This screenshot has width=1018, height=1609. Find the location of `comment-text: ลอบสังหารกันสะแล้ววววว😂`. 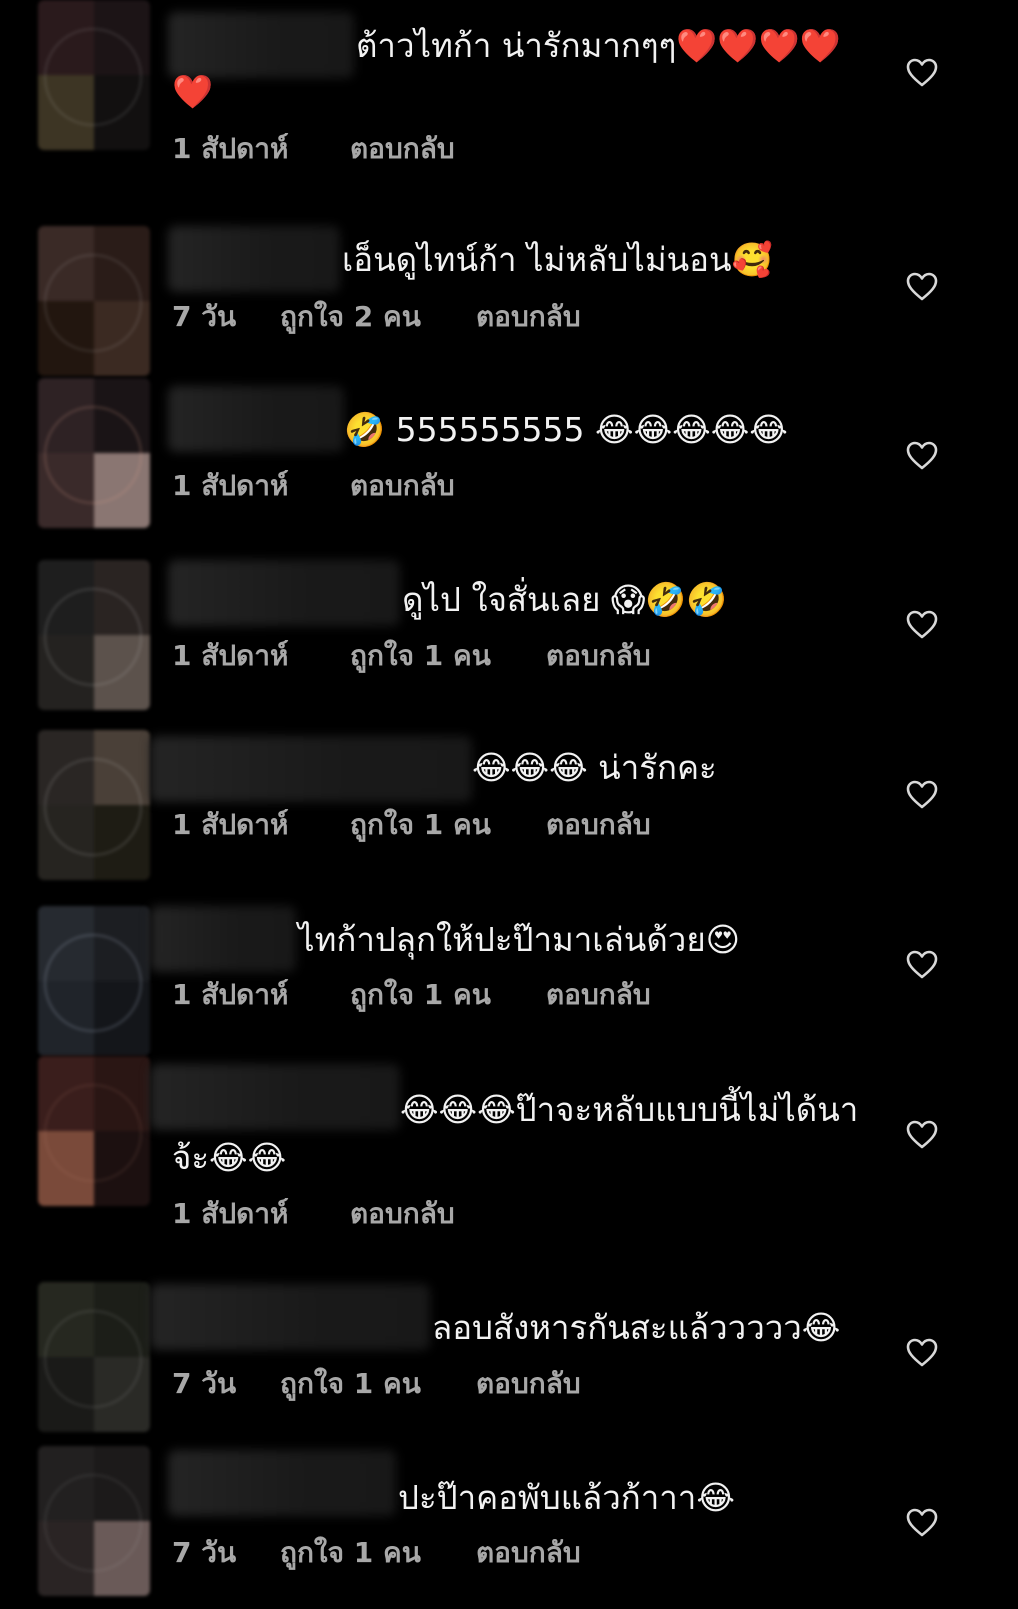

comment-text: ลอบสังหารกันสะแล้ววววว😂 is located at coordinates (636, 1327).